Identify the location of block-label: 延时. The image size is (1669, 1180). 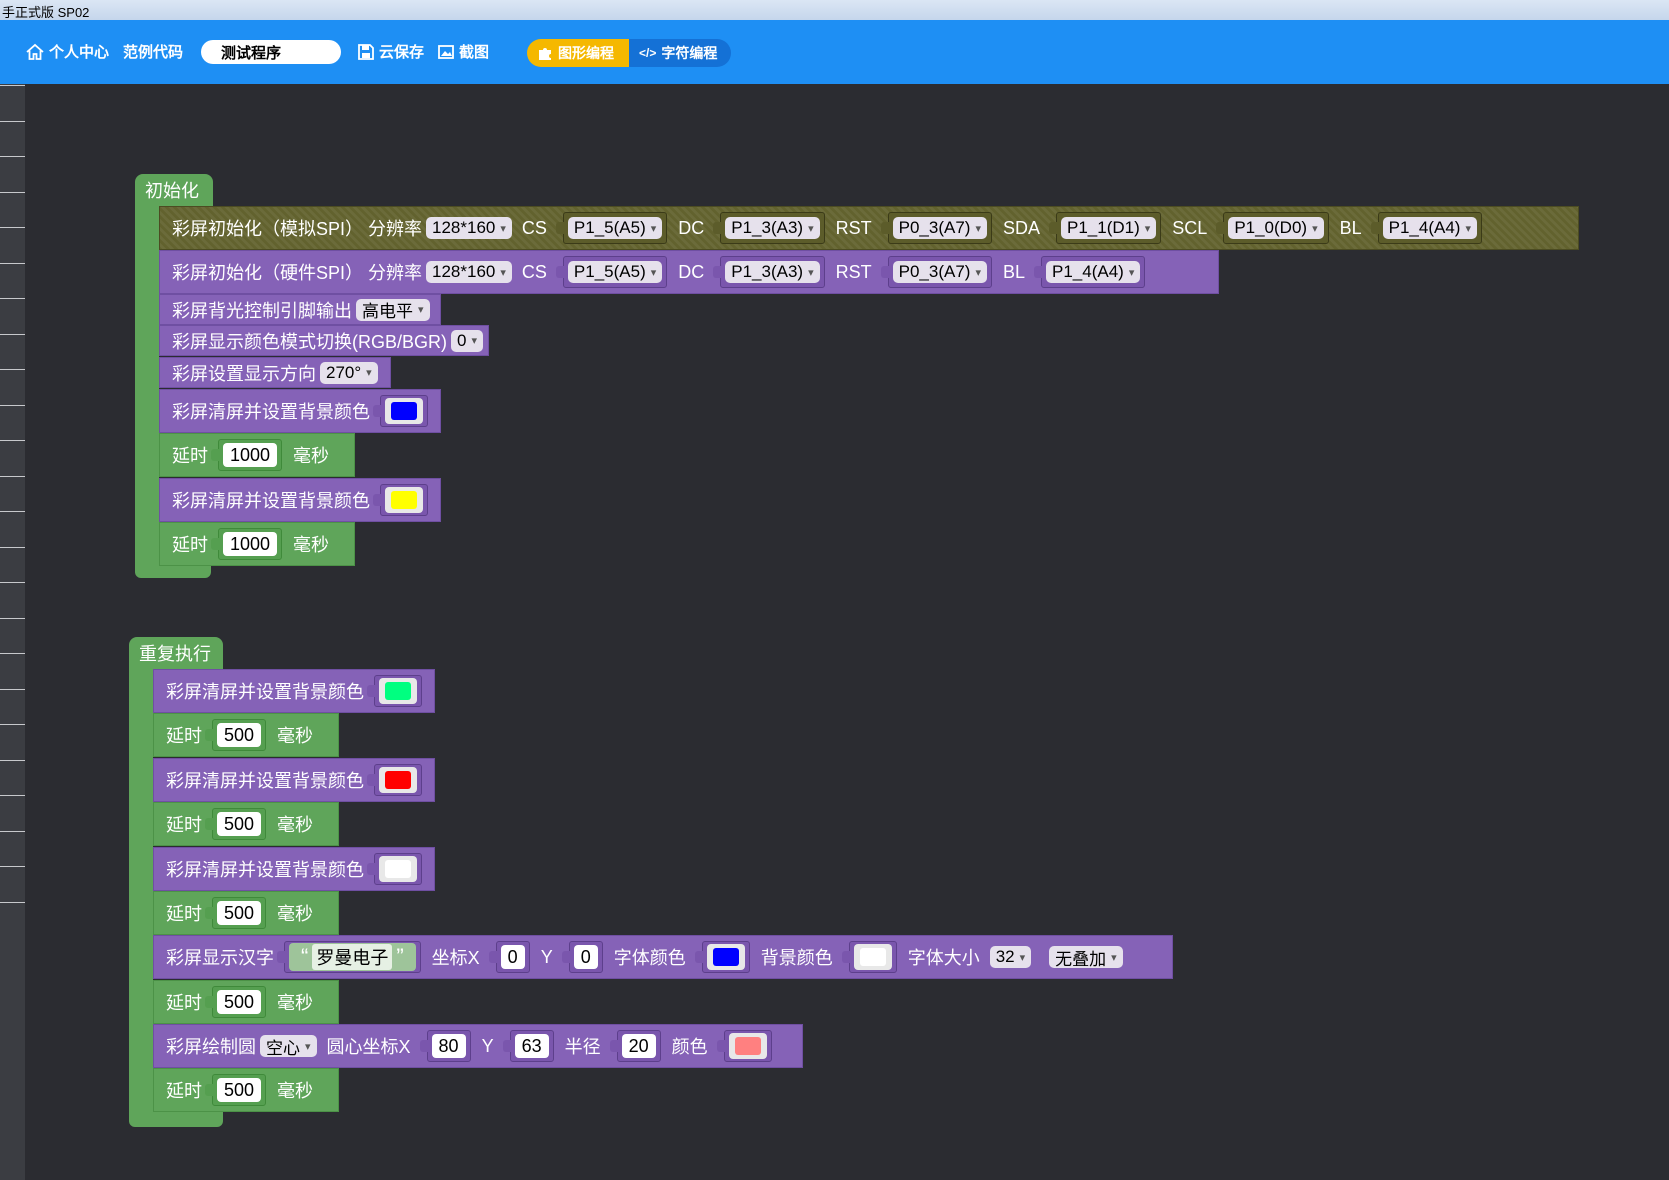
(190, 456).